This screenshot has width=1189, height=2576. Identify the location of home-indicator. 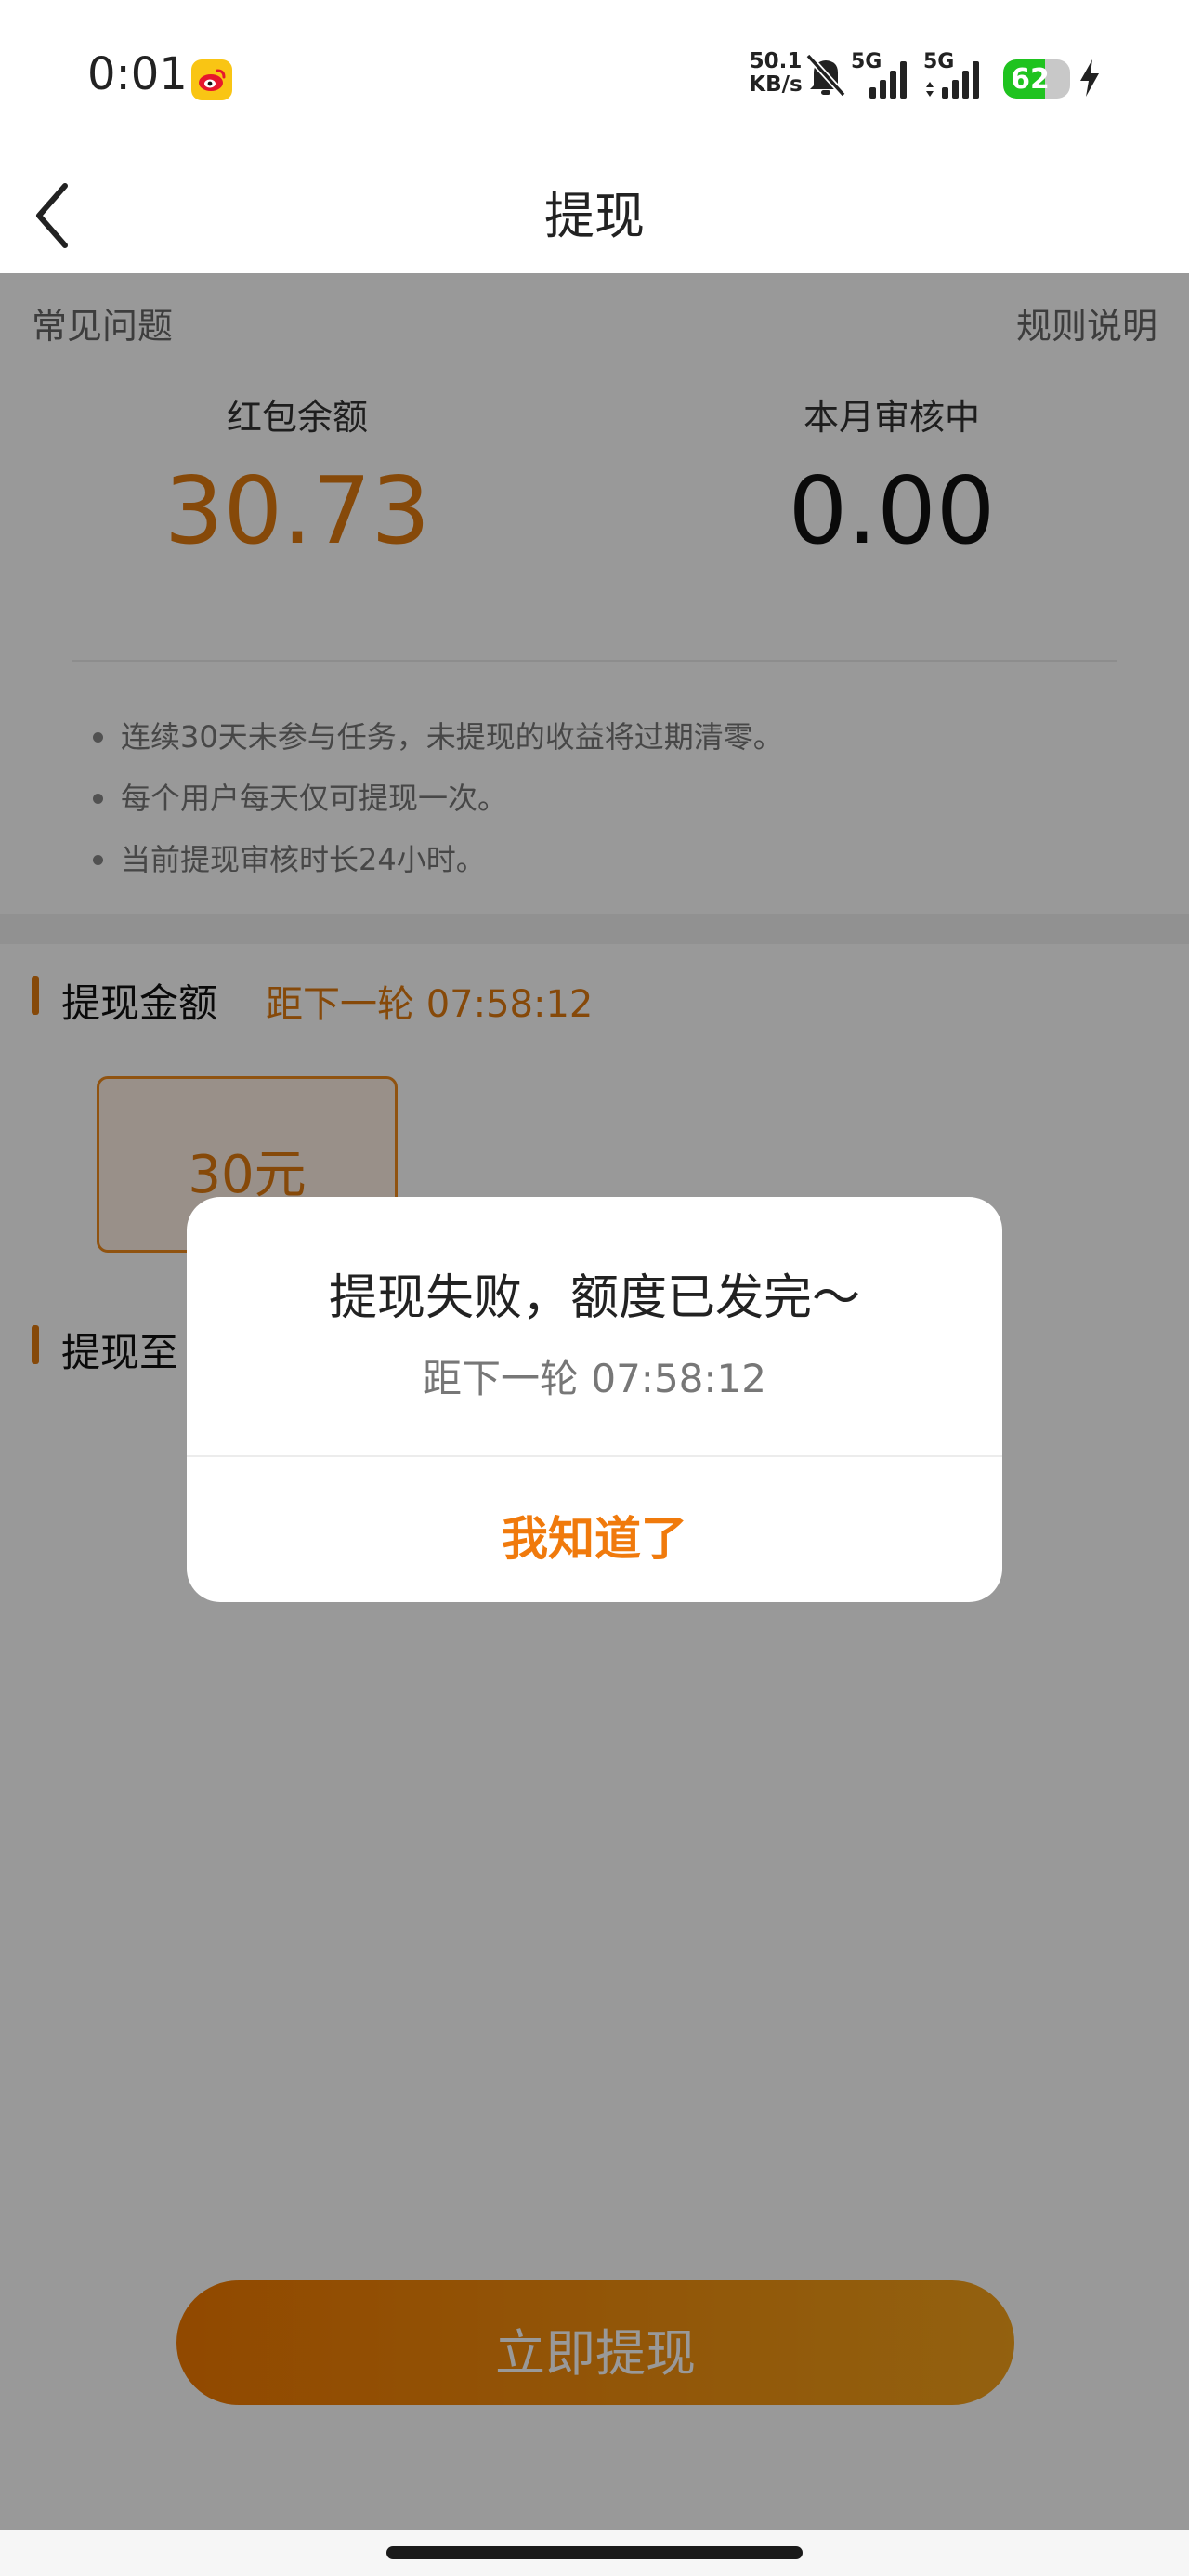
(594, 2552).